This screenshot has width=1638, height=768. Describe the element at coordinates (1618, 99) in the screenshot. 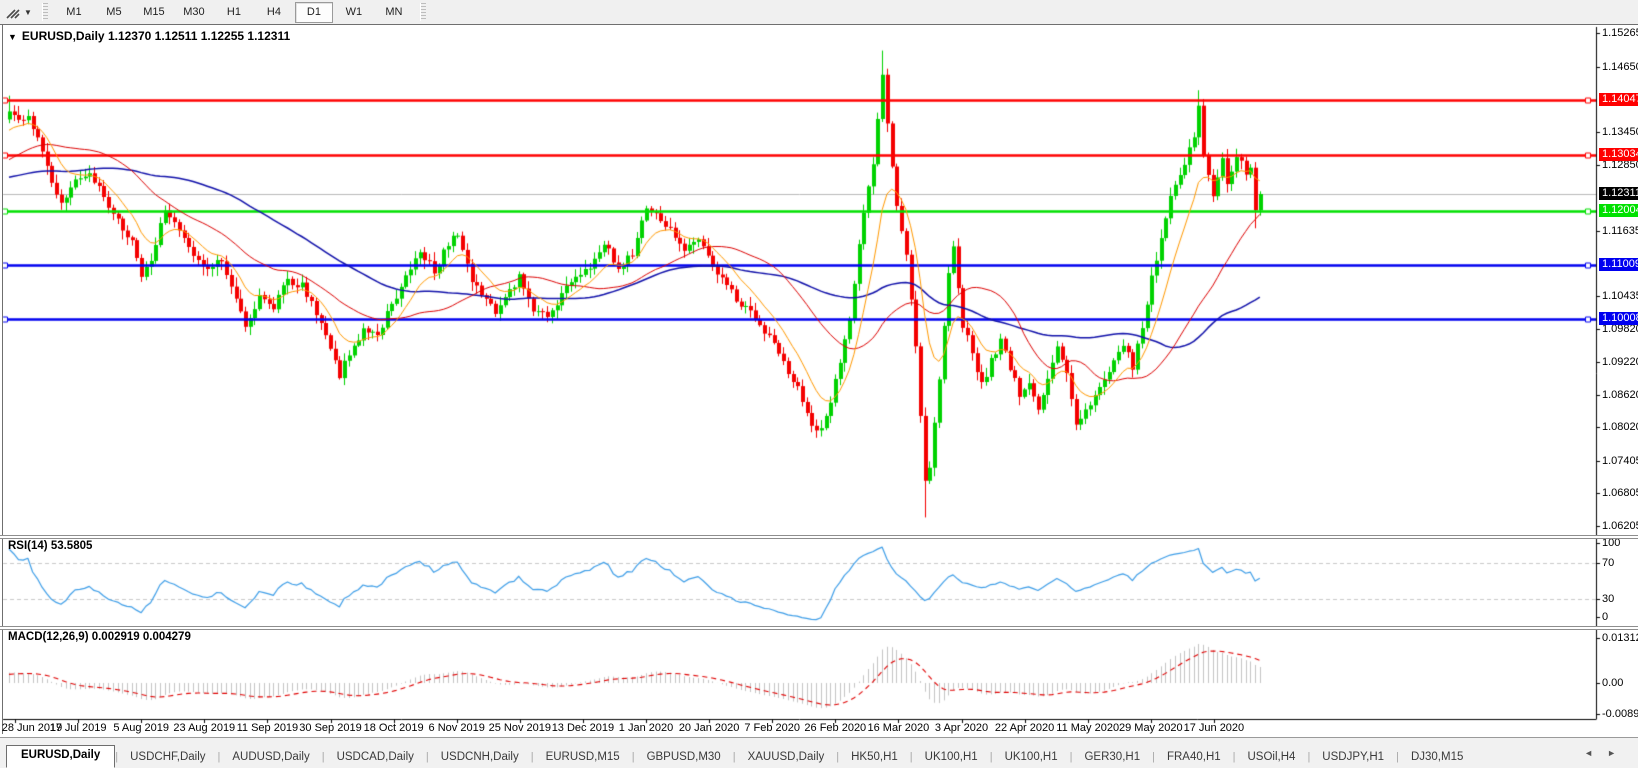

I see `price-level-label: 1.14047` at that location.